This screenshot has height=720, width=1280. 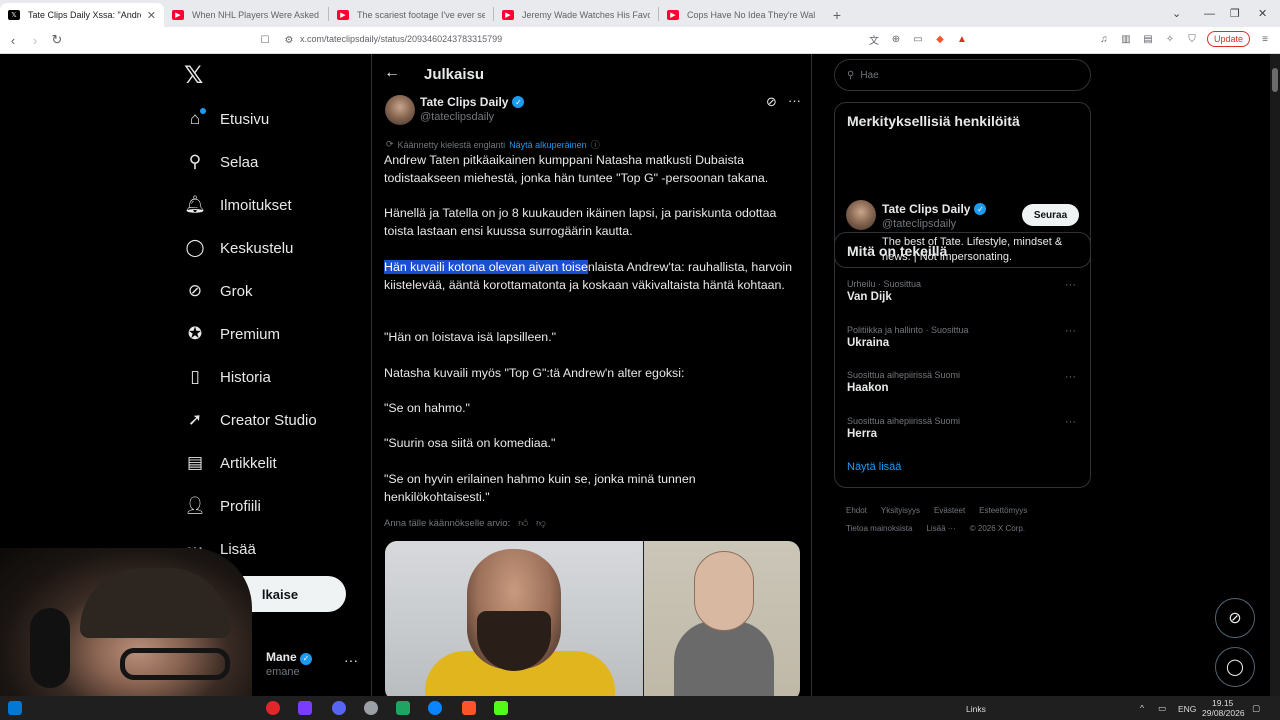 I want to click on search-input: ⚲ Hae, so click(x=962, y=75).